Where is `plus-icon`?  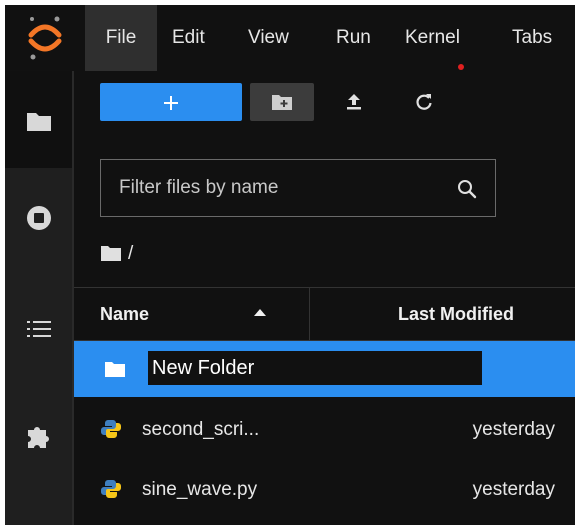
plus-icon is located at coordinates (171, 103).